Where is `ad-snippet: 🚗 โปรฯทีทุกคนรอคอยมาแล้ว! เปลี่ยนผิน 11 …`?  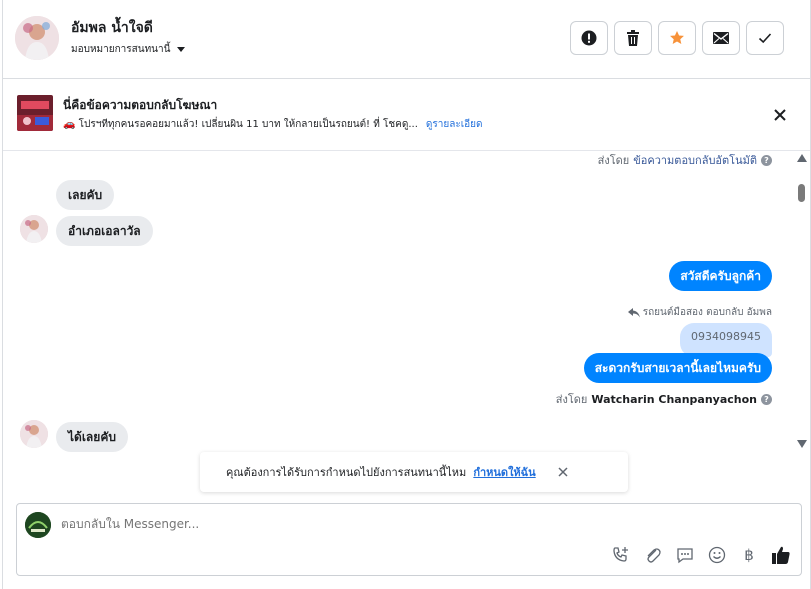 ad-snippet: 🚗 โปรฯทีทุกคนรอคอยมาแล้ว! เปลี่ยนผิน 11 … is located at coordinates (240, 124).